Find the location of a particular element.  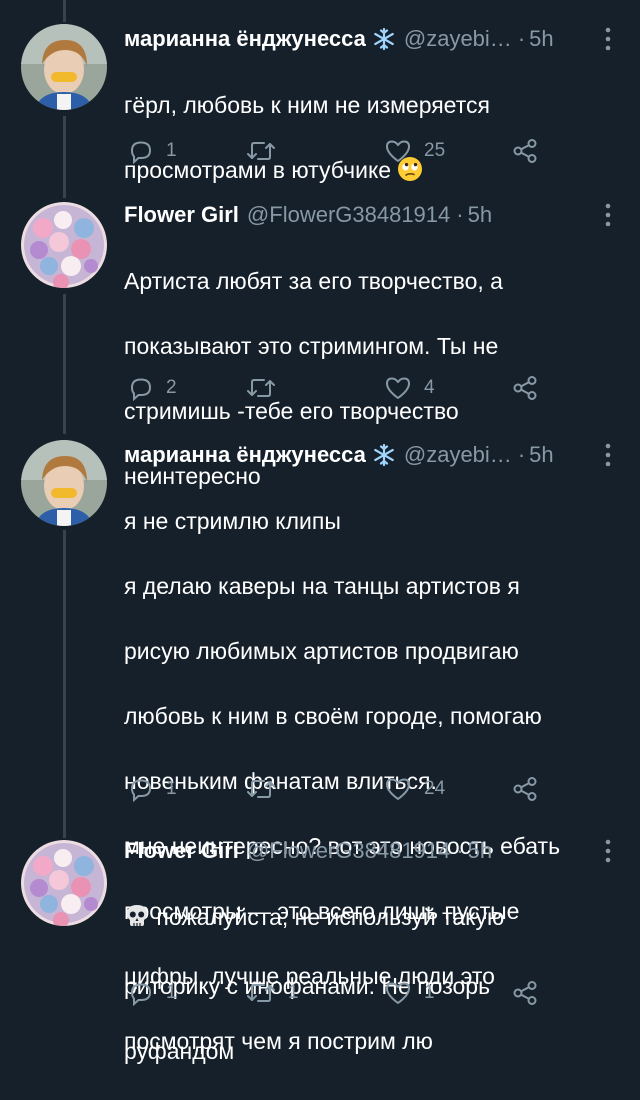

text-line: я не стримлю клипы is located at coordinates (232, 520).